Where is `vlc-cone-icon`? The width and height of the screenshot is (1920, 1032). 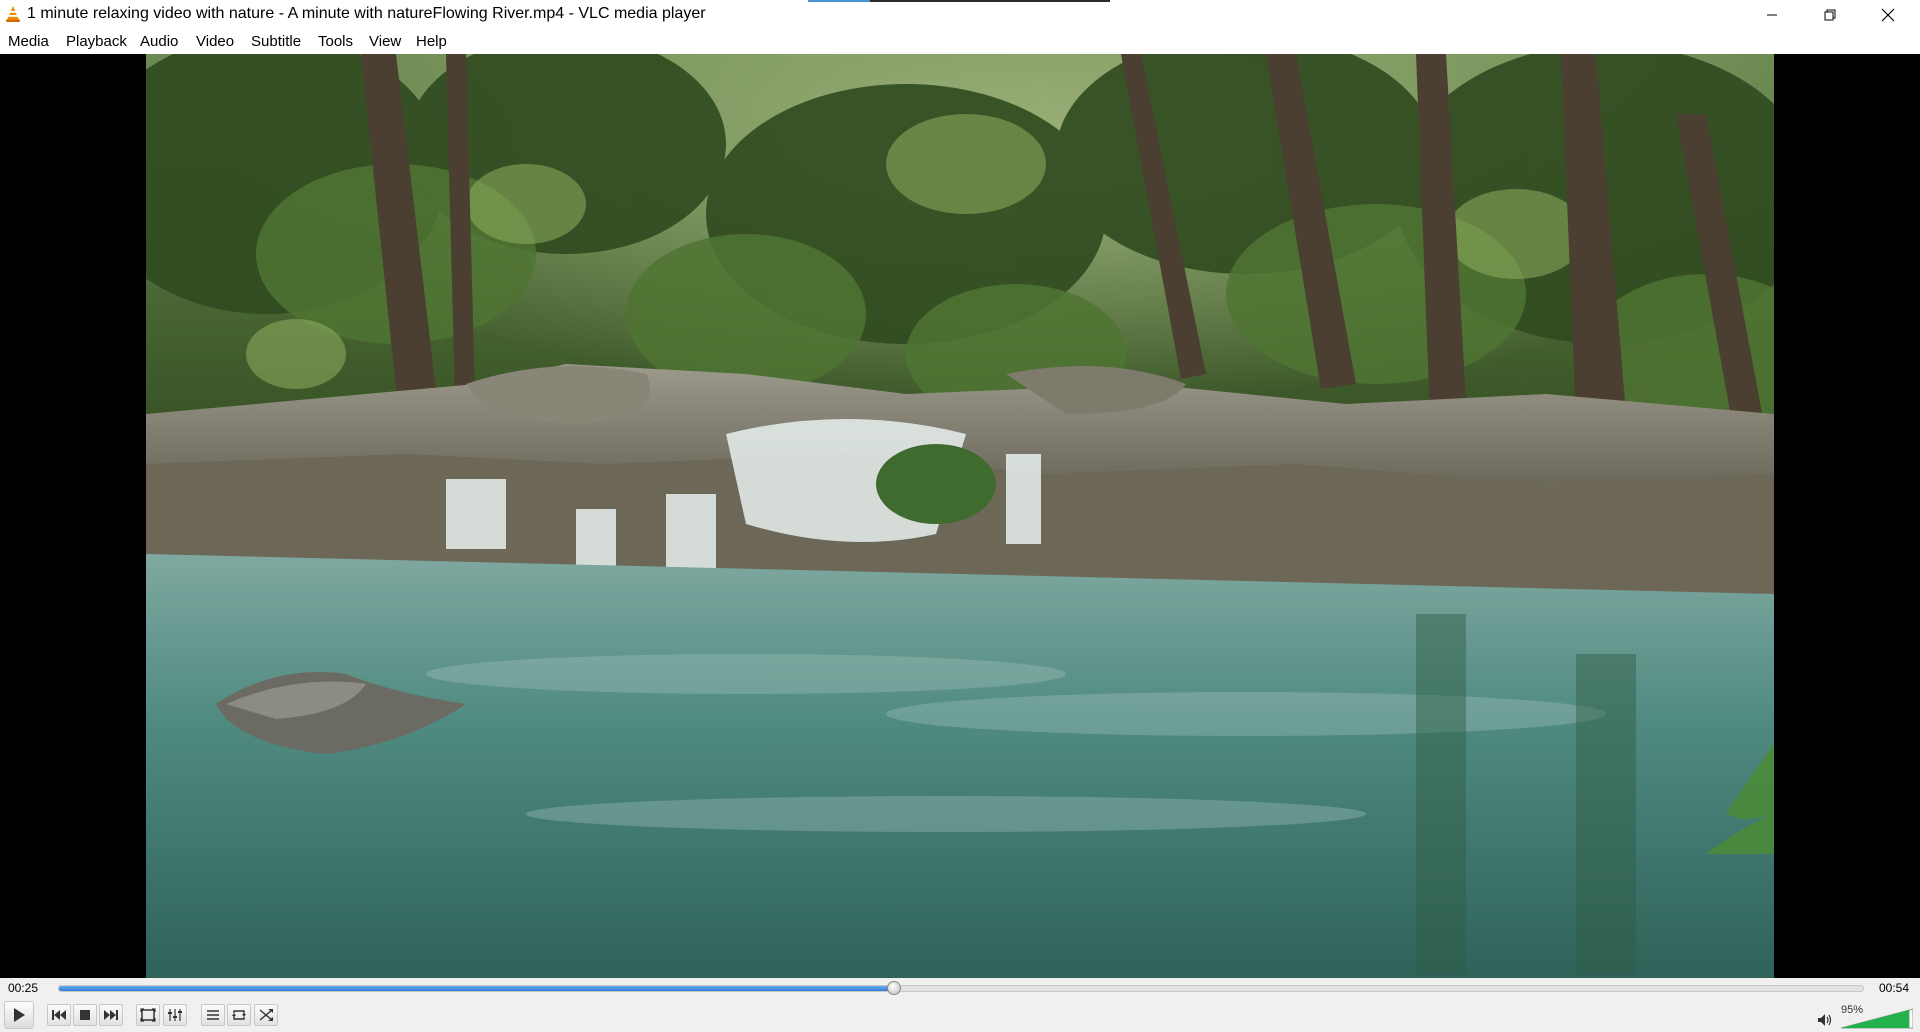 vlc-cone-icon is located at coordinates (13, 14).